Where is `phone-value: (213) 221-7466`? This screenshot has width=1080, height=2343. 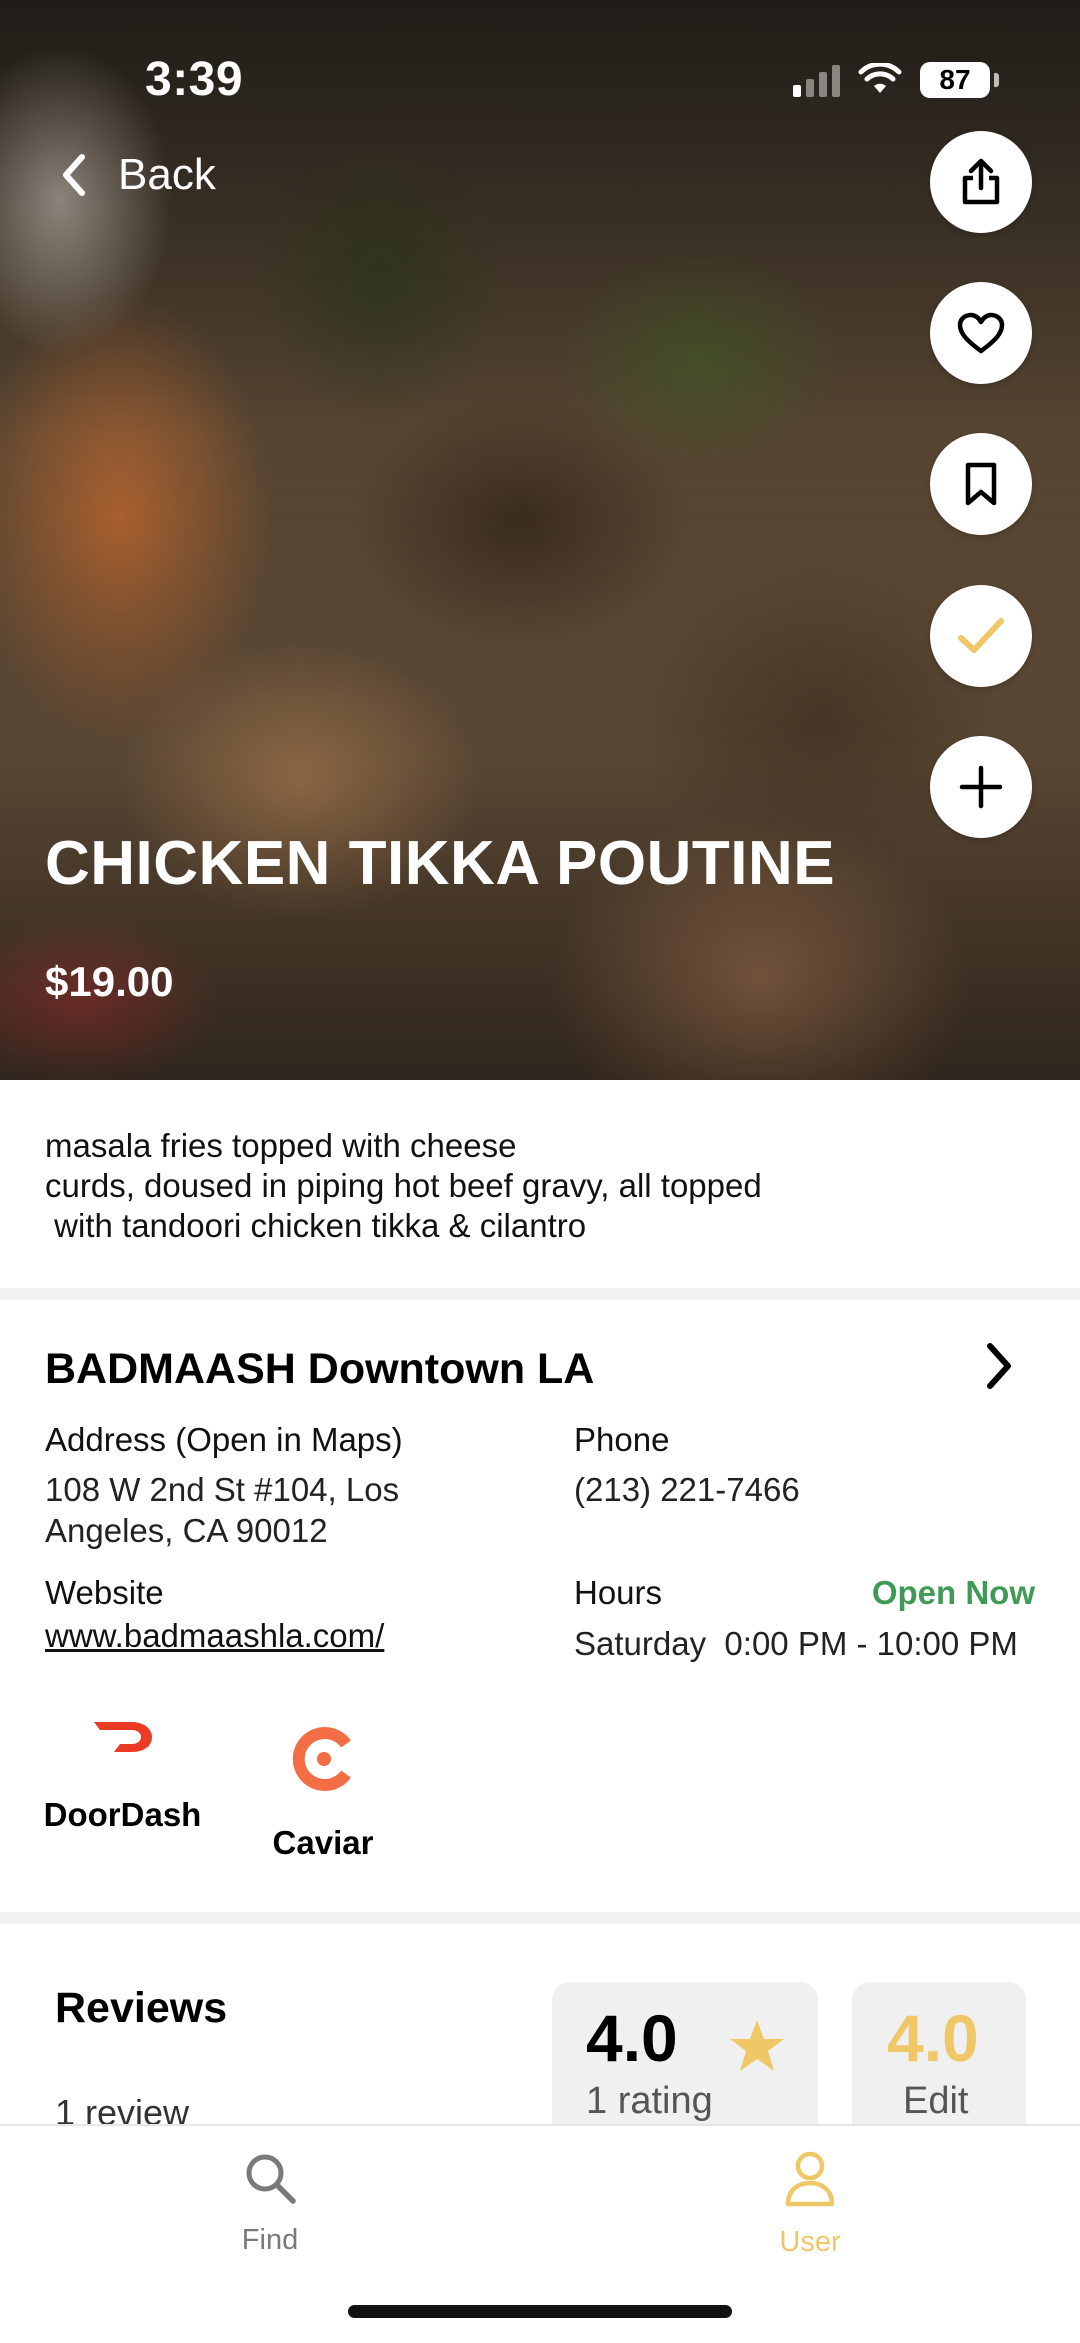 phone-value: (213) 221-7466 is located at coordinates (687, 1489).